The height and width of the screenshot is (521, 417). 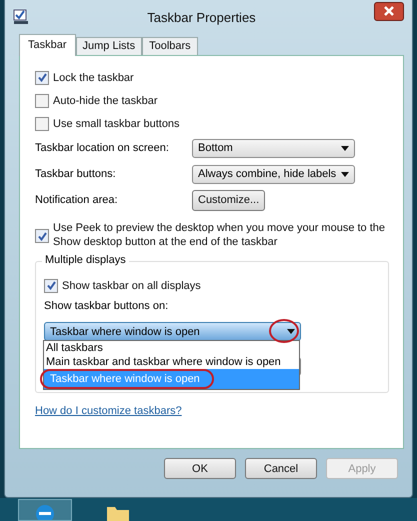 I want to click on taskbar-item, so click(x=45, y=510).